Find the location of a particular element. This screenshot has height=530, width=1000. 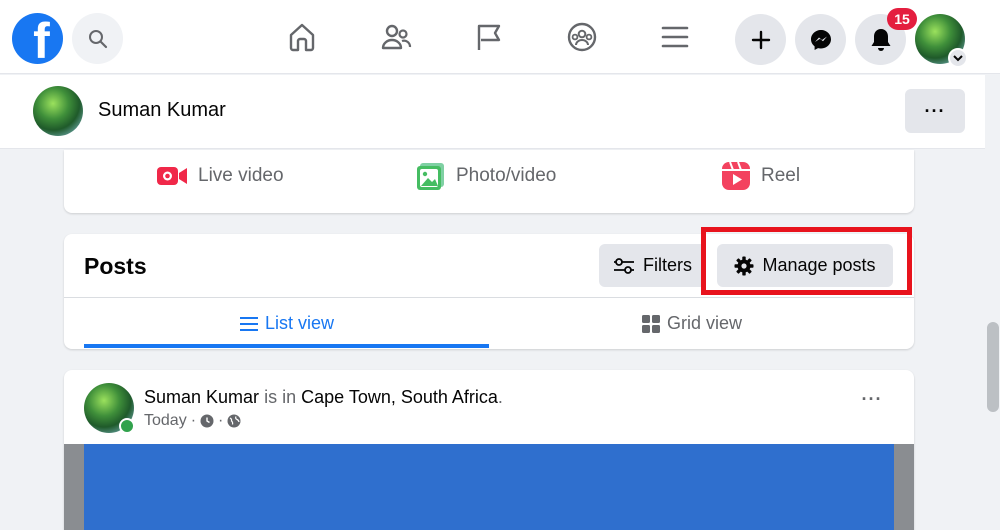

nav-pages is located at coordinates (489, 37).